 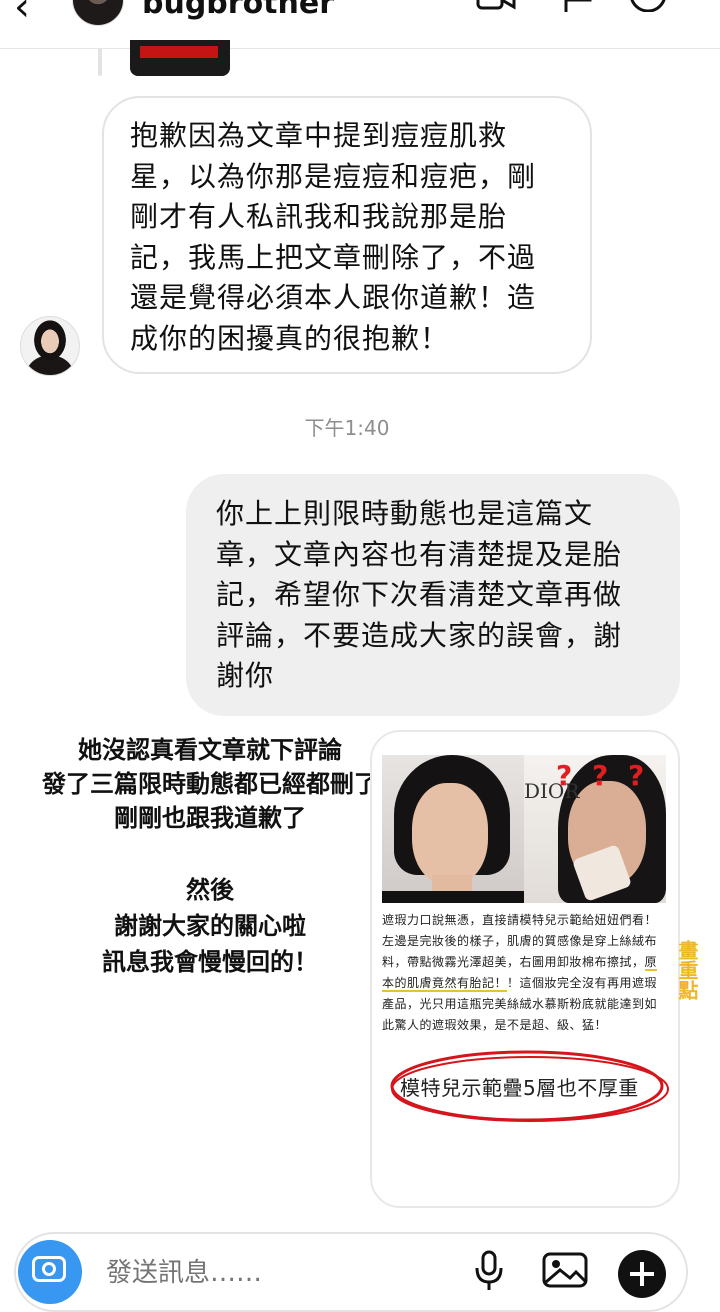 I want to click on camera-icon, so click(x=50, y=1272).